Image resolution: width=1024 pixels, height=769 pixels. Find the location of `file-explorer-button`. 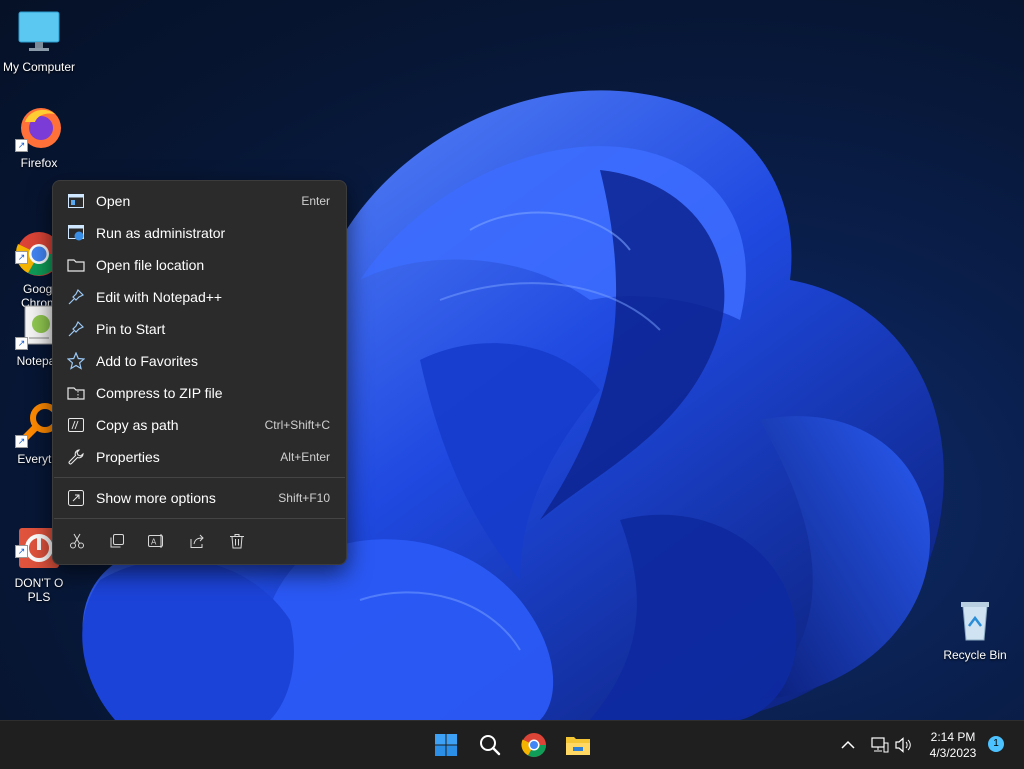

file-explorer-button is located at coordinates (578, 745).